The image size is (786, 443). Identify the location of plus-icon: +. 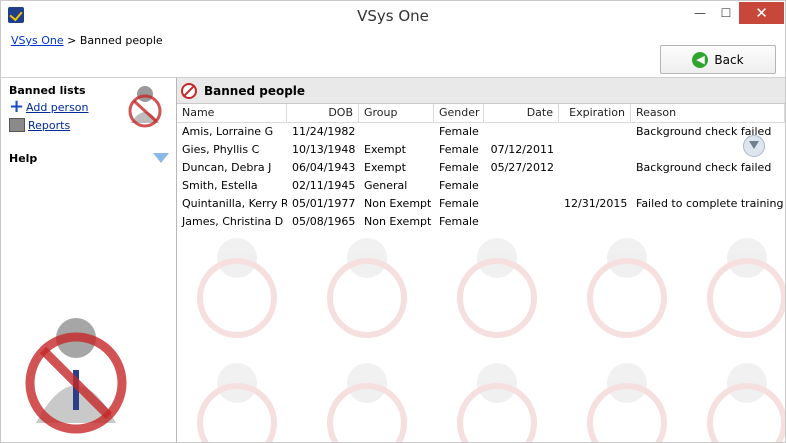
(17, 106).